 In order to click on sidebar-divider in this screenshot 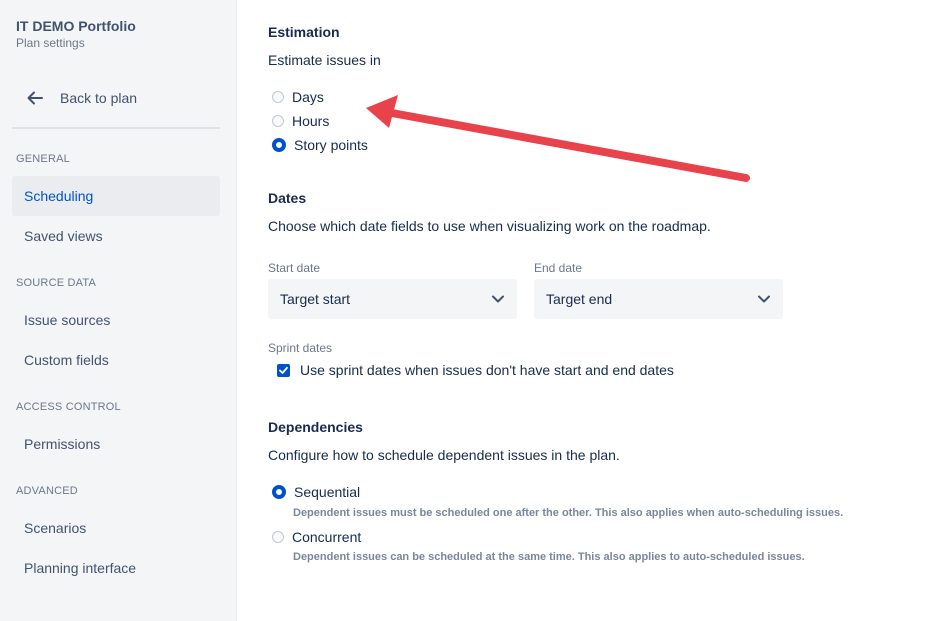, I will do `click(116, 128)`.